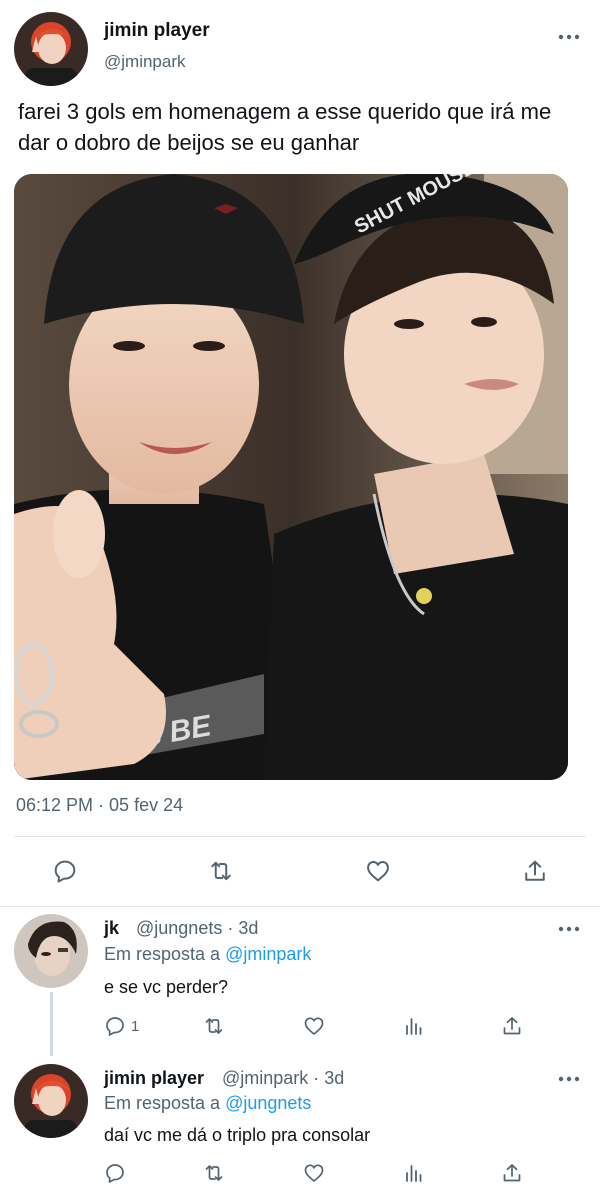  What do you see at coordinates (166, 987) in the screenshot?
I see `reply-text: e se vc perder?` at bounding box center [166, 987].